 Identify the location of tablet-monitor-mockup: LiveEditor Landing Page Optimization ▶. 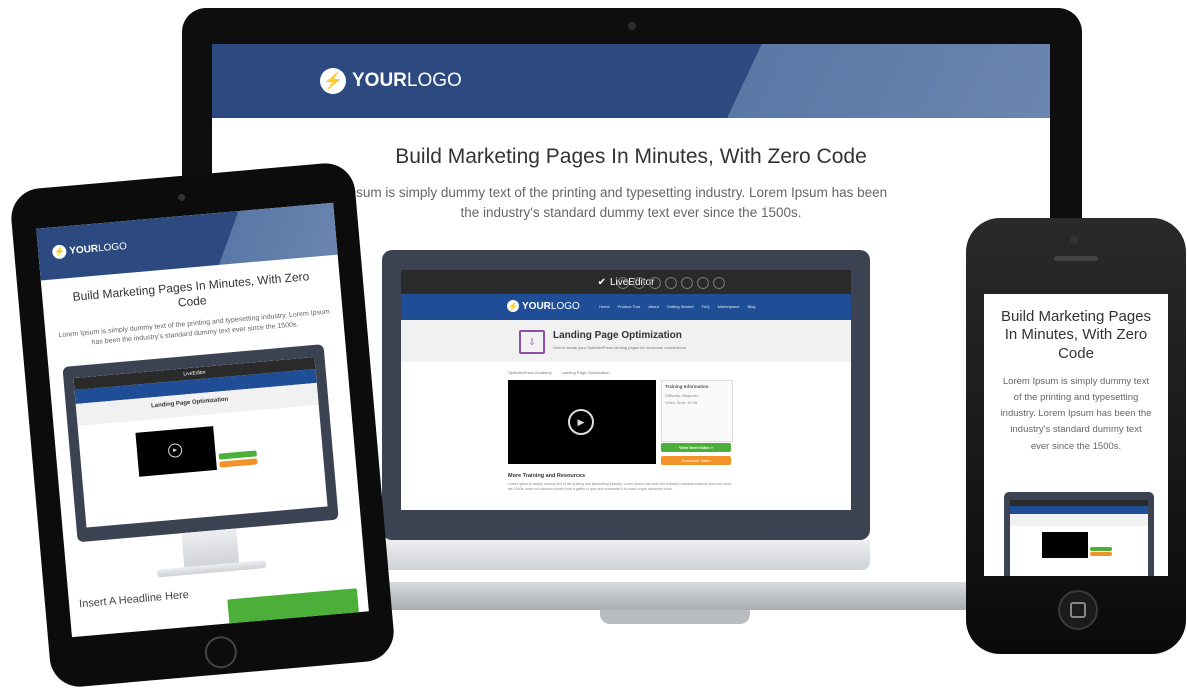
(200, 443).